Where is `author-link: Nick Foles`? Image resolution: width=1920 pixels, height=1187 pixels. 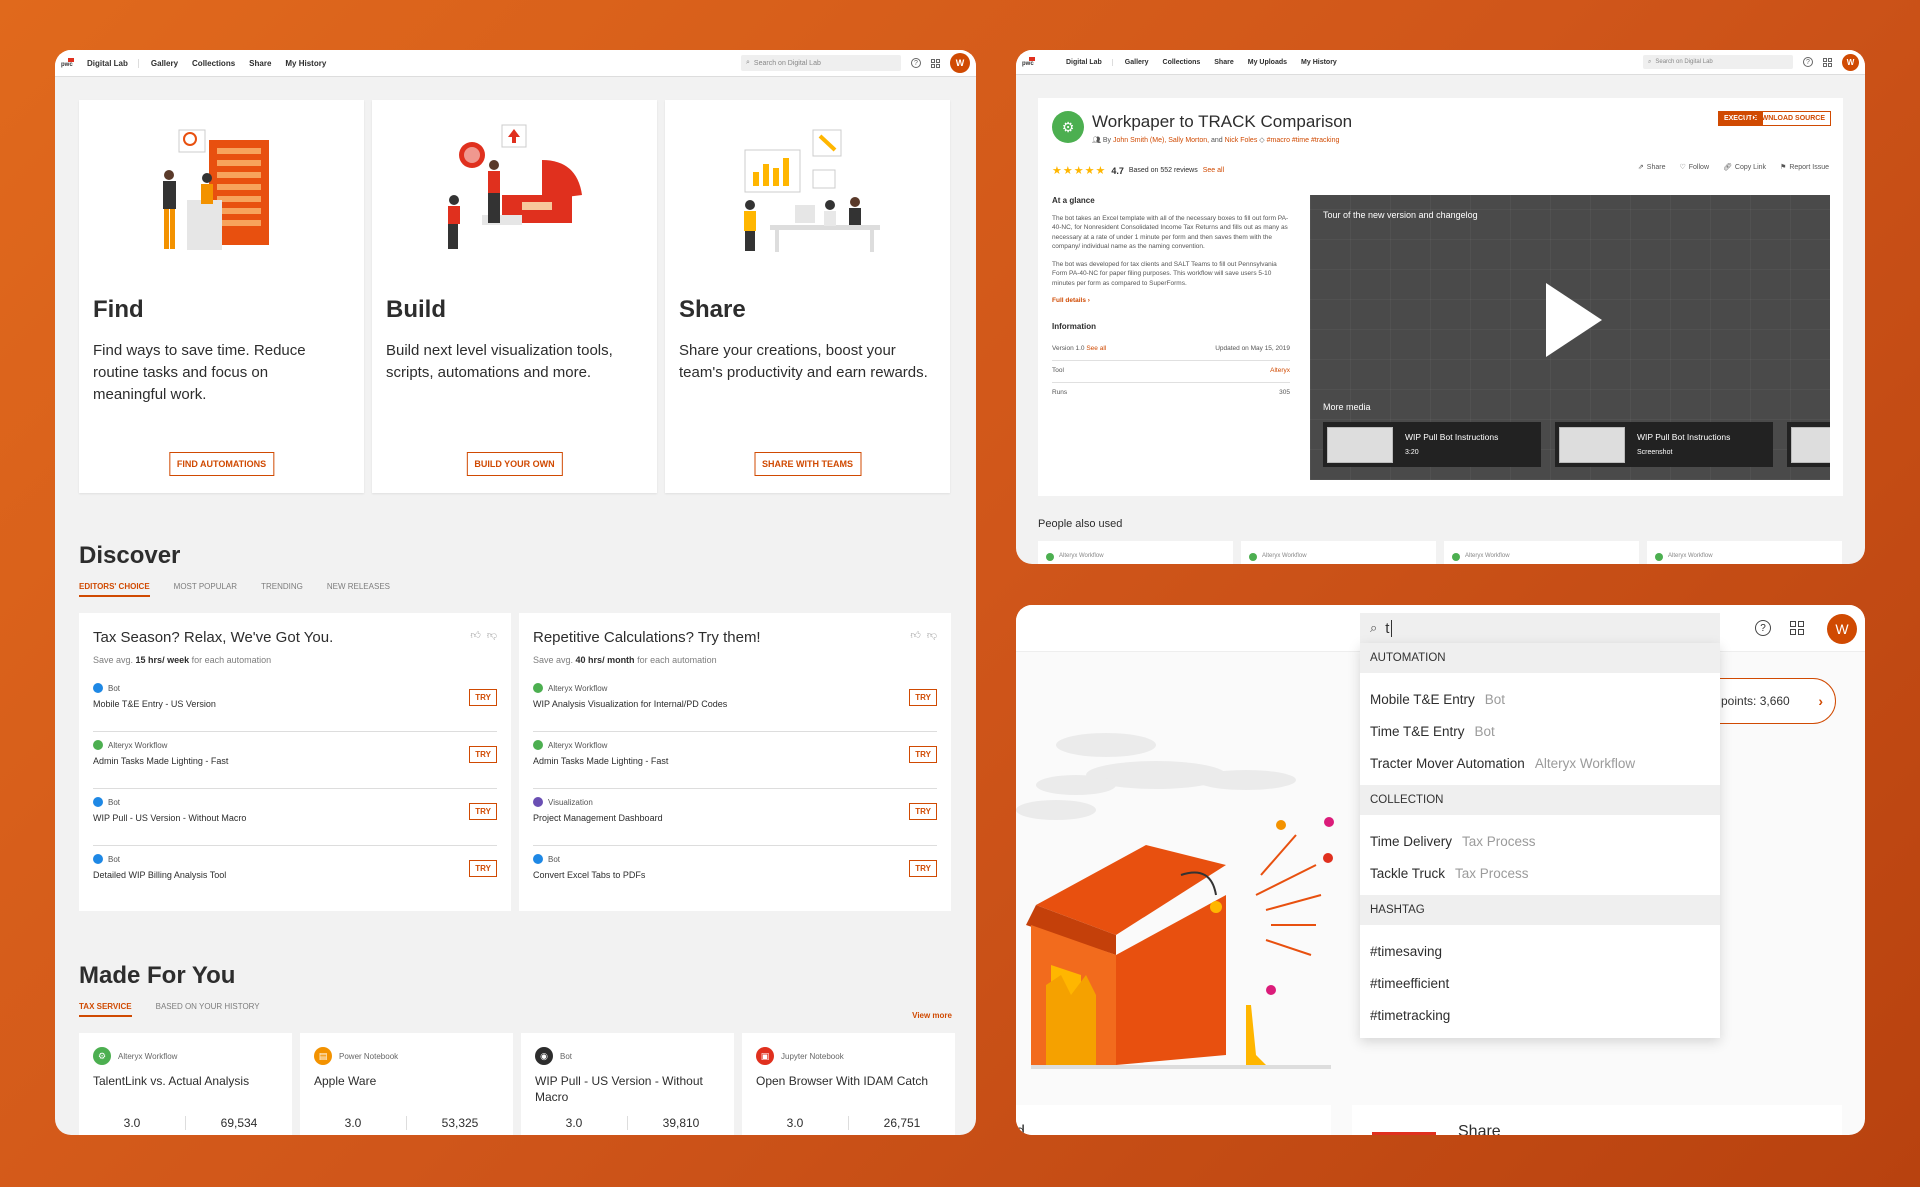
author-link: Nick Foles is located at coordinates (1241, 140).